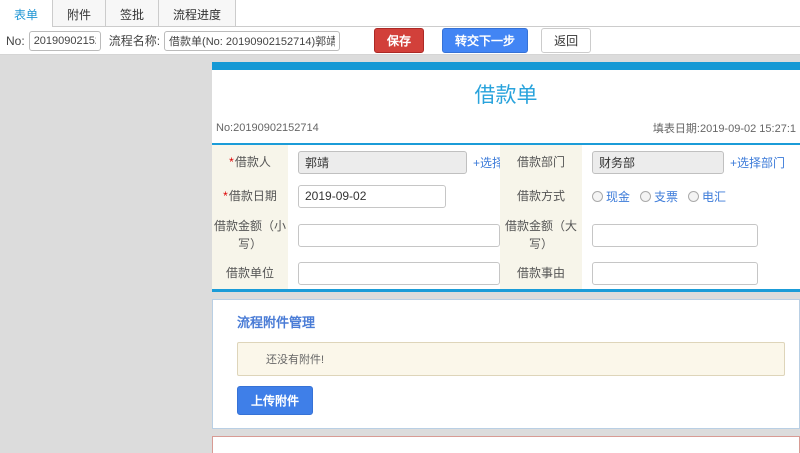 This screenshot has height=453, width=800. I want to click on back-button: 返回, so click(566, 40).